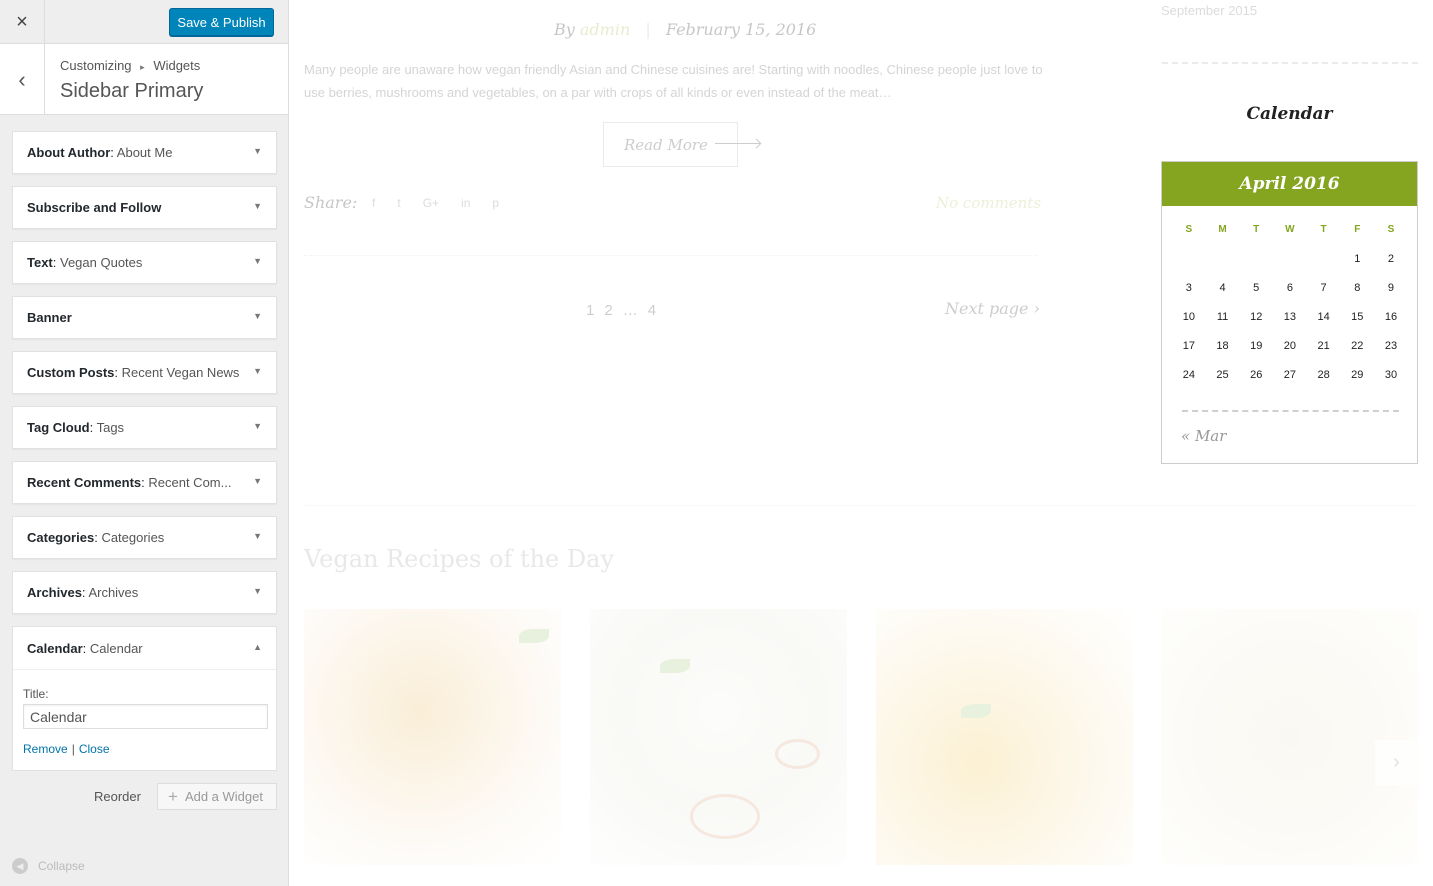 This screenshot has height=886, width=1433. Describe the element at coordinates (217, 796) in the screenshot. I see `add-widget-button: + Add a Widget` at that location.